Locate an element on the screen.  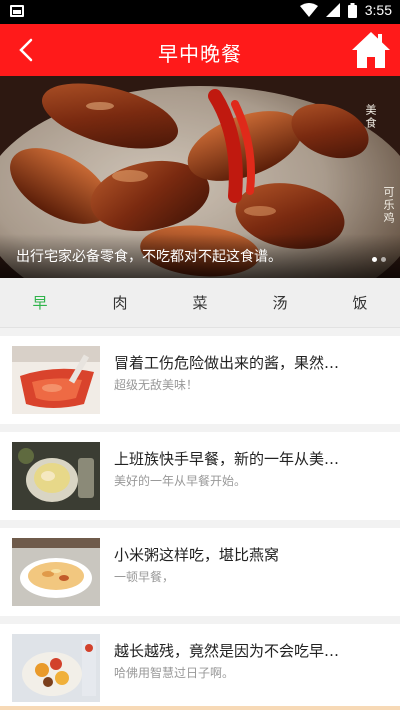
tab-meat: 肉 is located at coordinates (120, 302).